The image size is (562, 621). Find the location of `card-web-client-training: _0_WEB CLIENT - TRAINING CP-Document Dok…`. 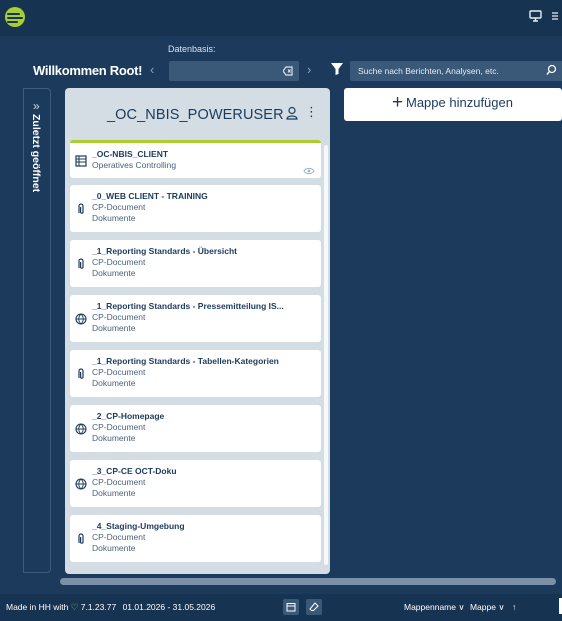

card-web-client-training: _0_WEB CLIENT - TRAINING CP-Document Dok… is located at coordinates (195, 208).